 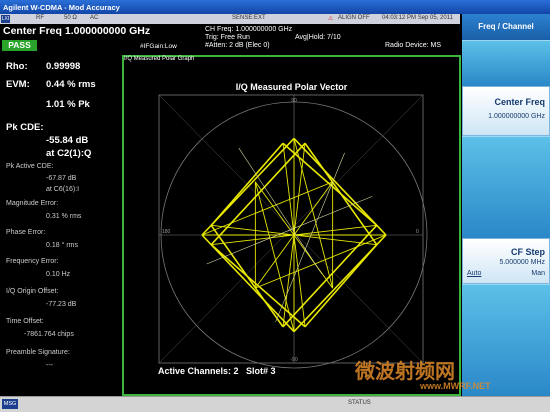 I want to click on ifgain-label: #IFGain:Low, so click(x=158, y=46).